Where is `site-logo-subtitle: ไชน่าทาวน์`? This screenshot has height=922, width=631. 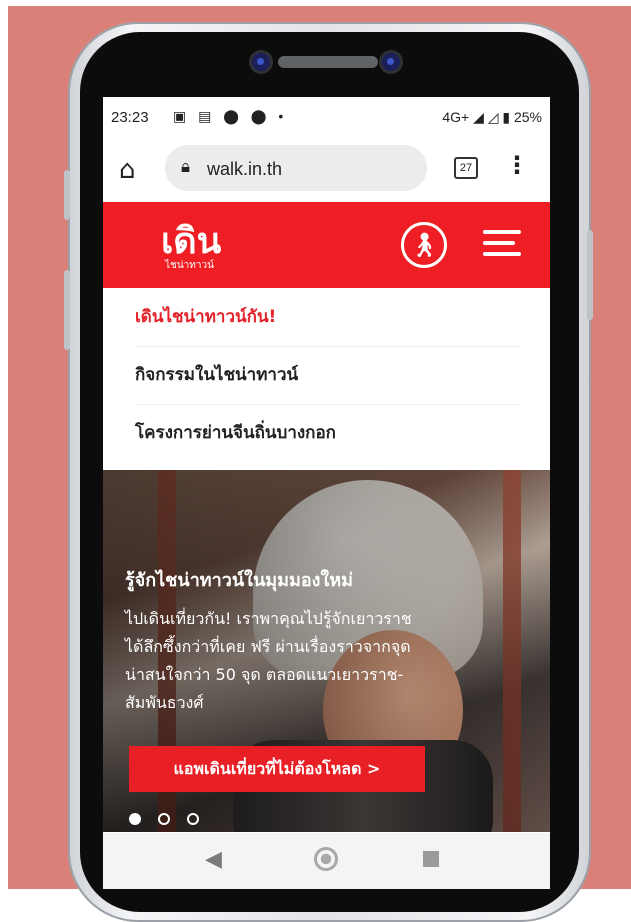
site-logo-subtitle: ไชน่าทาวน์ is located at coordinates (189, 265).